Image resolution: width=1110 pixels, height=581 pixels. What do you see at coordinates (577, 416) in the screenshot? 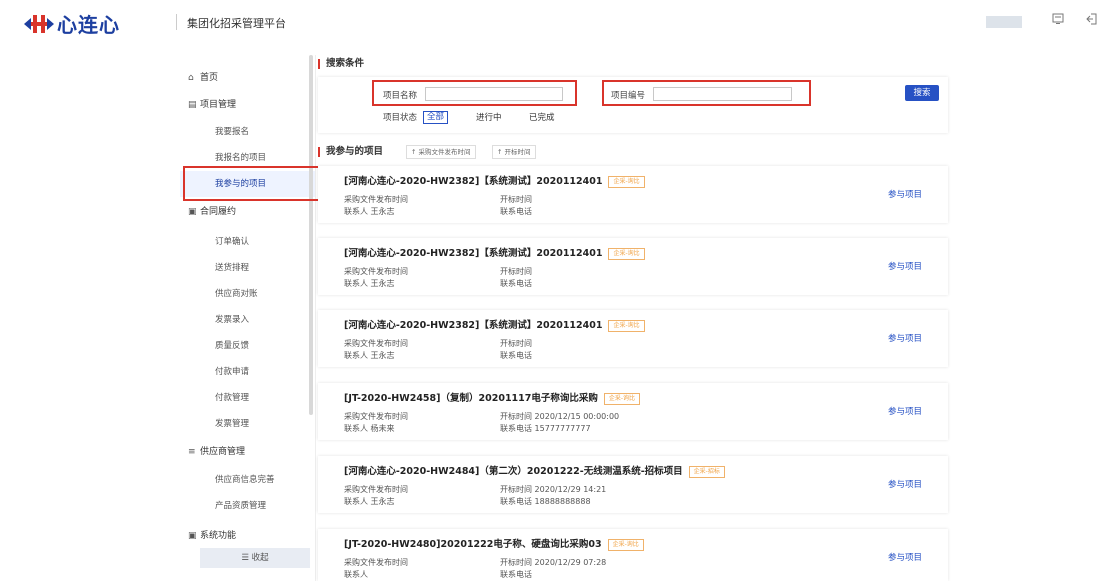
I see `open-time-value: 2020/12/15 00:00:00` at bounding box center [577, 416].